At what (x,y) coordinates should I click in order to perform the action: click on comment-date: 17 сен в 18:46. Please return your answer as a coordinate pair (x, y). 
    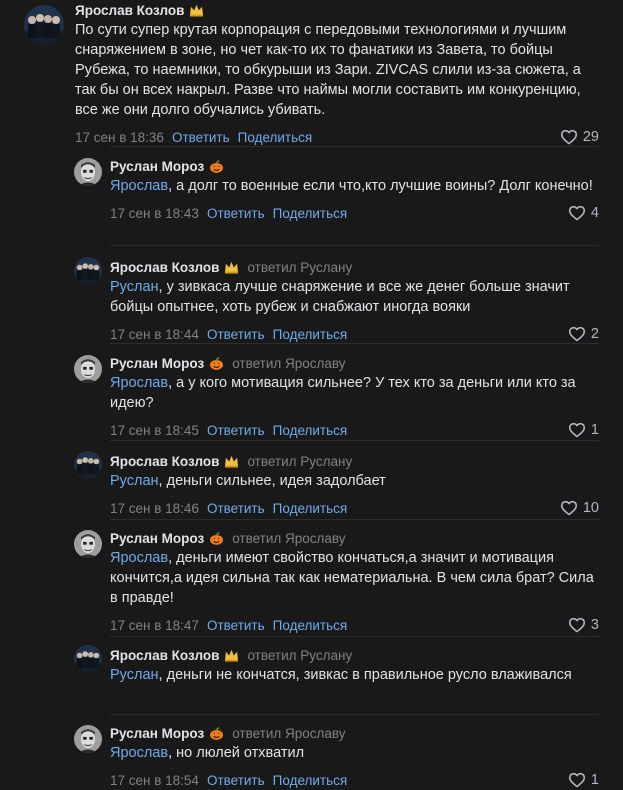
    Looking at the image, I should click on (154, 508).